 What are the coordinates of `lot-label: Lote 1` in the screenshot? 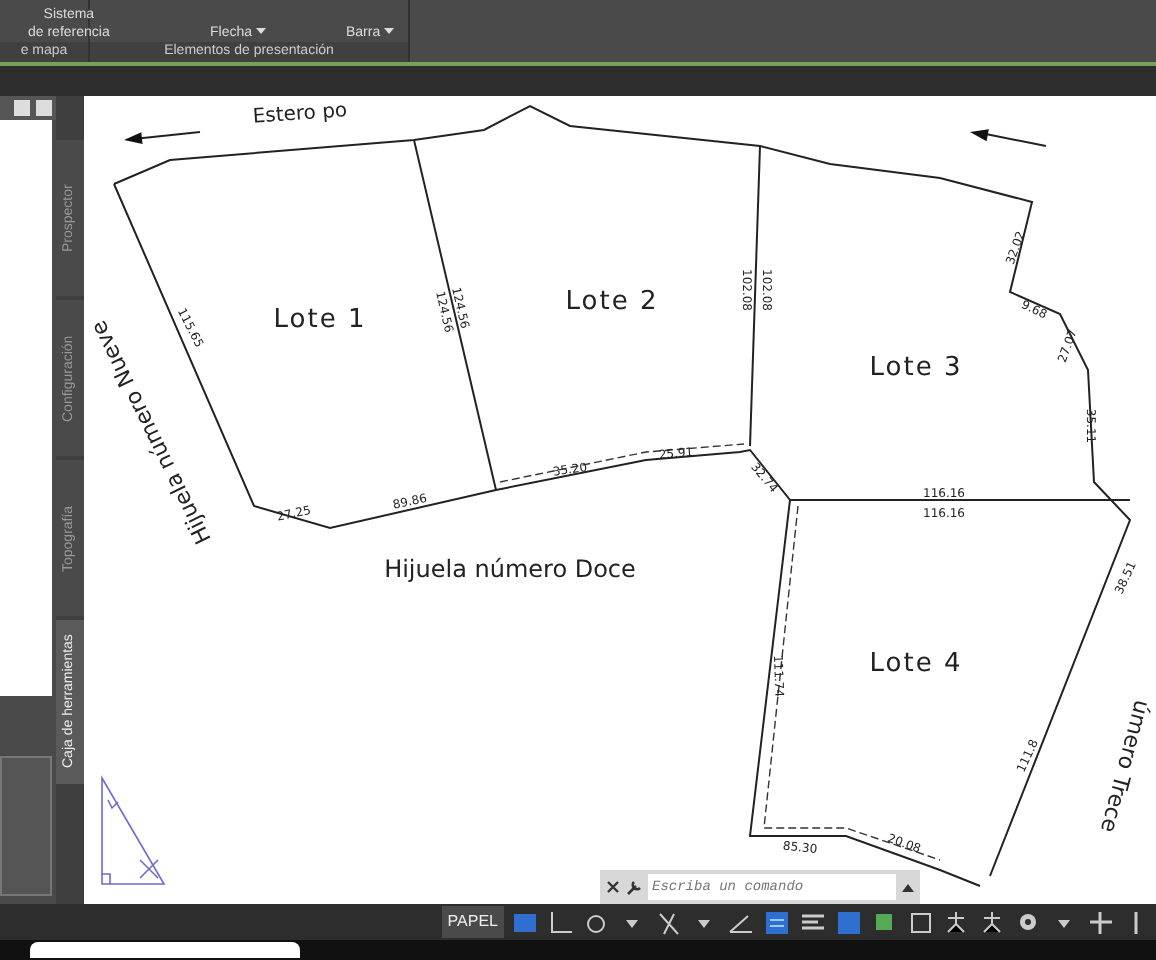 It's located at (320, 320).